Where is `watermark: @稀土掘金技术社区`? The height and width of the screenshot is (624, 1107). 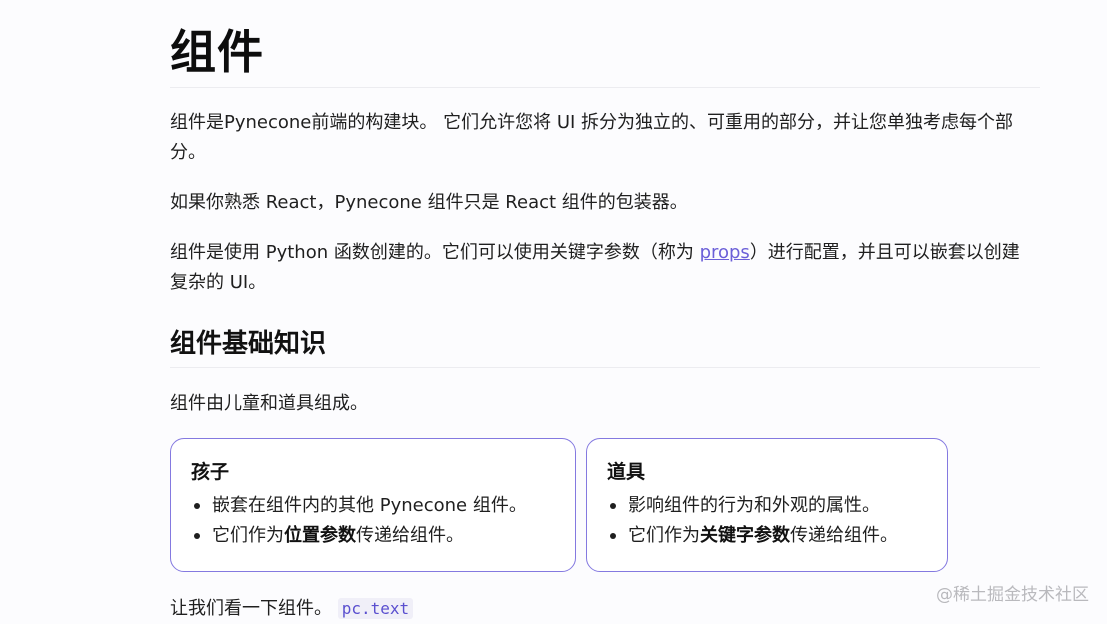
watermark: @稀土掘金技术社区 is located at coordinates (1012, 595).